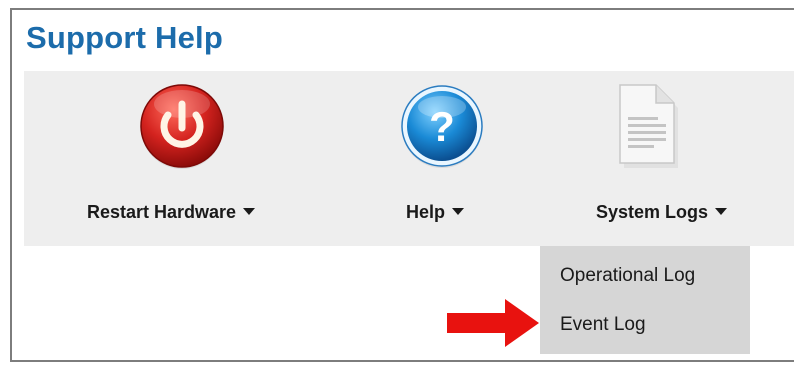 The image size is (794, 366). What do you see at coordinates (426, 212) in the screenshot?
I see `help-label: Help` at bounding box center [426, 212].